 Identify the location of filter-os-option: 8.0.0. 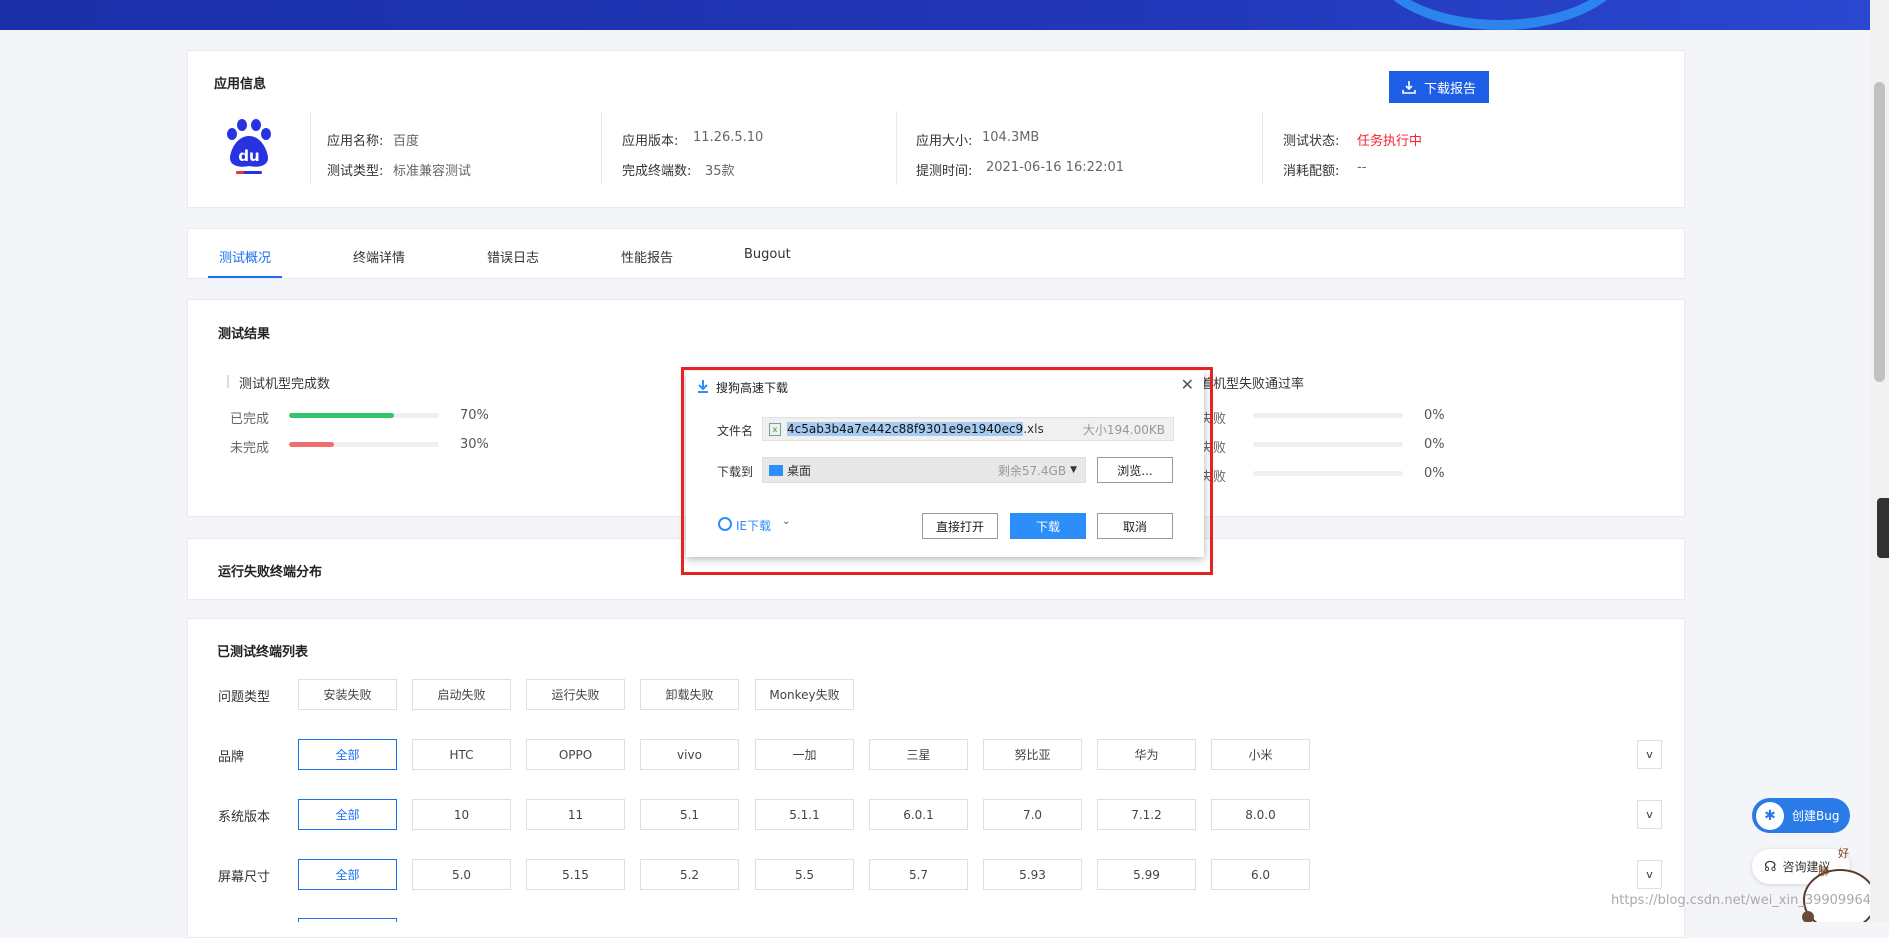
(1260, 814).